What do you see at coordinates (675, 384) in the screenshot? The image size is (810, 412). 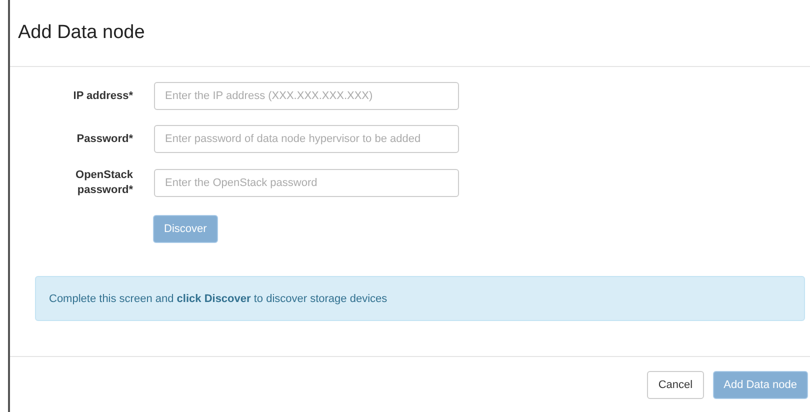 I see `cancel-button: Cancel` at bounding box center [675, 384].